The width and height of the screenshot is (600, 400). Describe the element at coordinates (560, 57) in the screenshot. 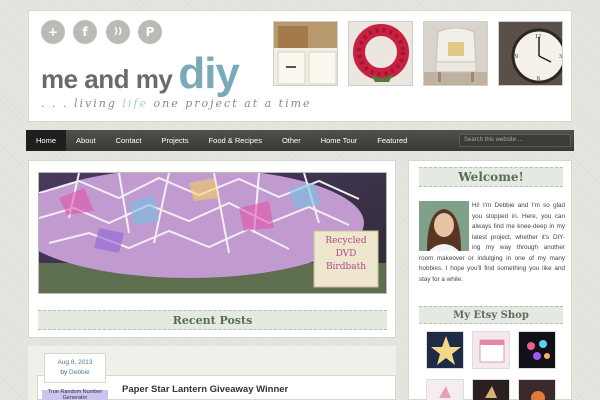

I see `clock-numeral: 3` at that location.